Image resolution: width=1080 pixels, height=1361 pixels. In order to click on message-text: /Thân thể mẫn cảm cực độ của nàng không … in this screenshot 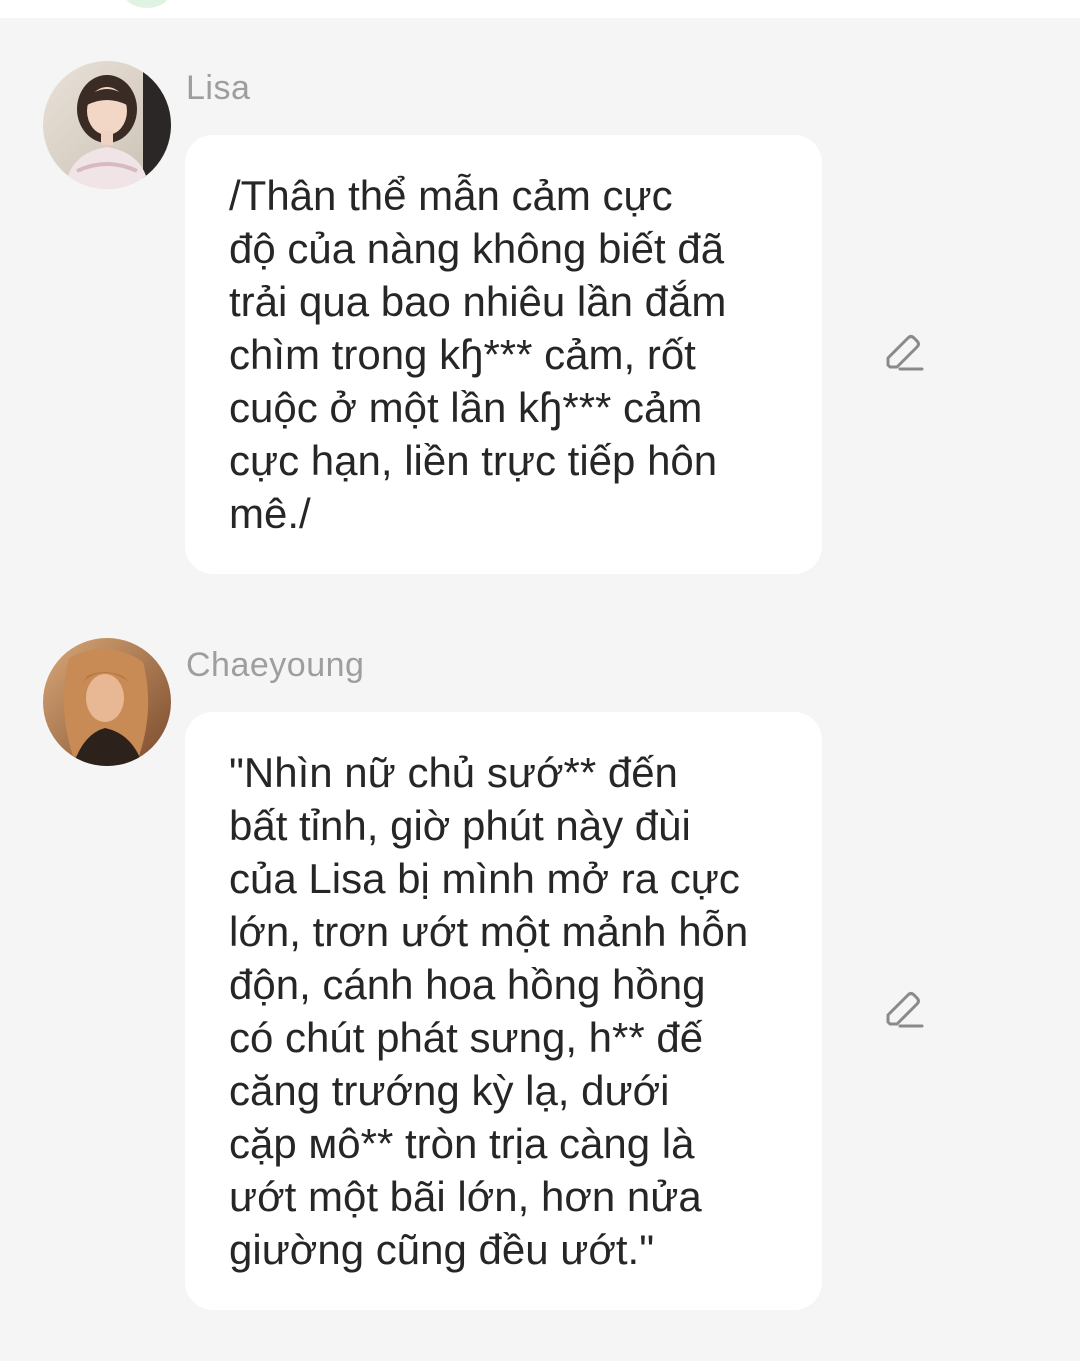, I will do `click(478, 354)`.